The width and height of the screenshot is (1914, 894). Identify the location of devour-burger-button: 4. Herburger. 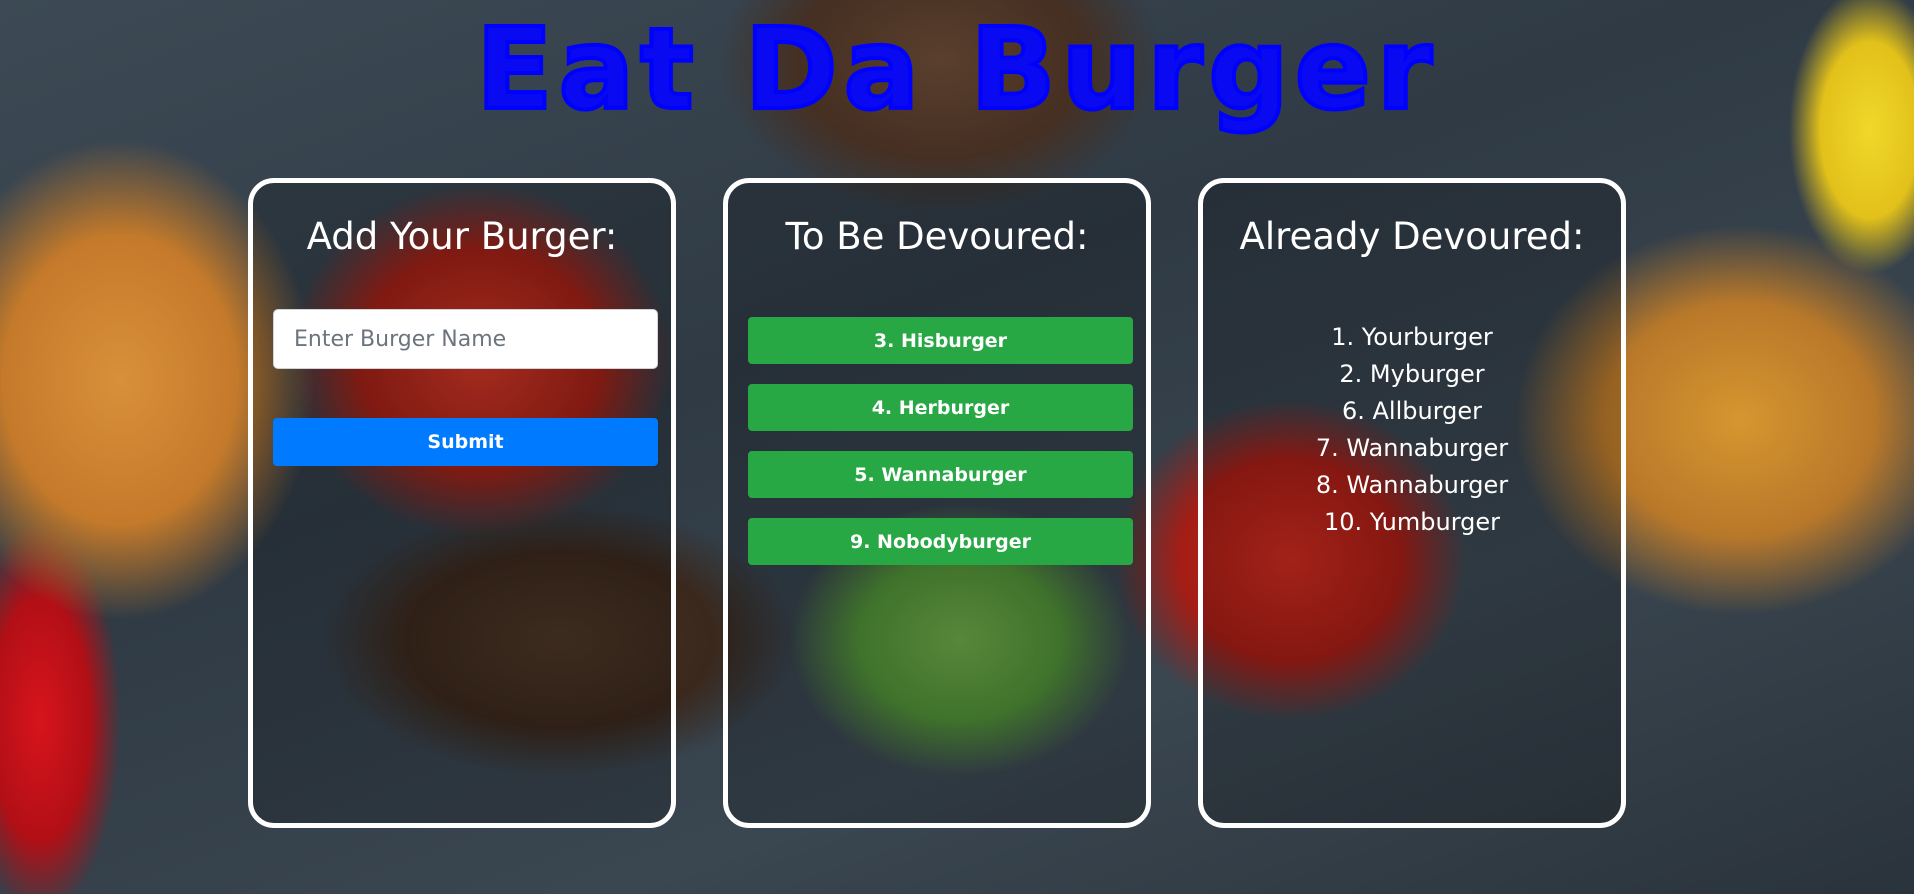
(940, 407).